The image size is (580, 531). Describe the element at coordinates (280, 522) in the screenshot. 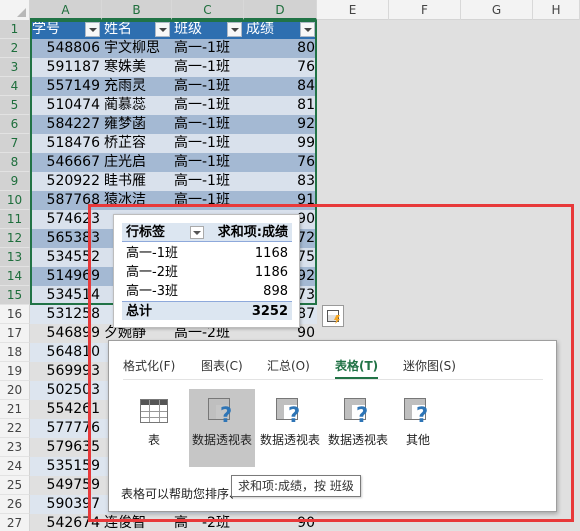

I see `cell-score: 90` at that location.